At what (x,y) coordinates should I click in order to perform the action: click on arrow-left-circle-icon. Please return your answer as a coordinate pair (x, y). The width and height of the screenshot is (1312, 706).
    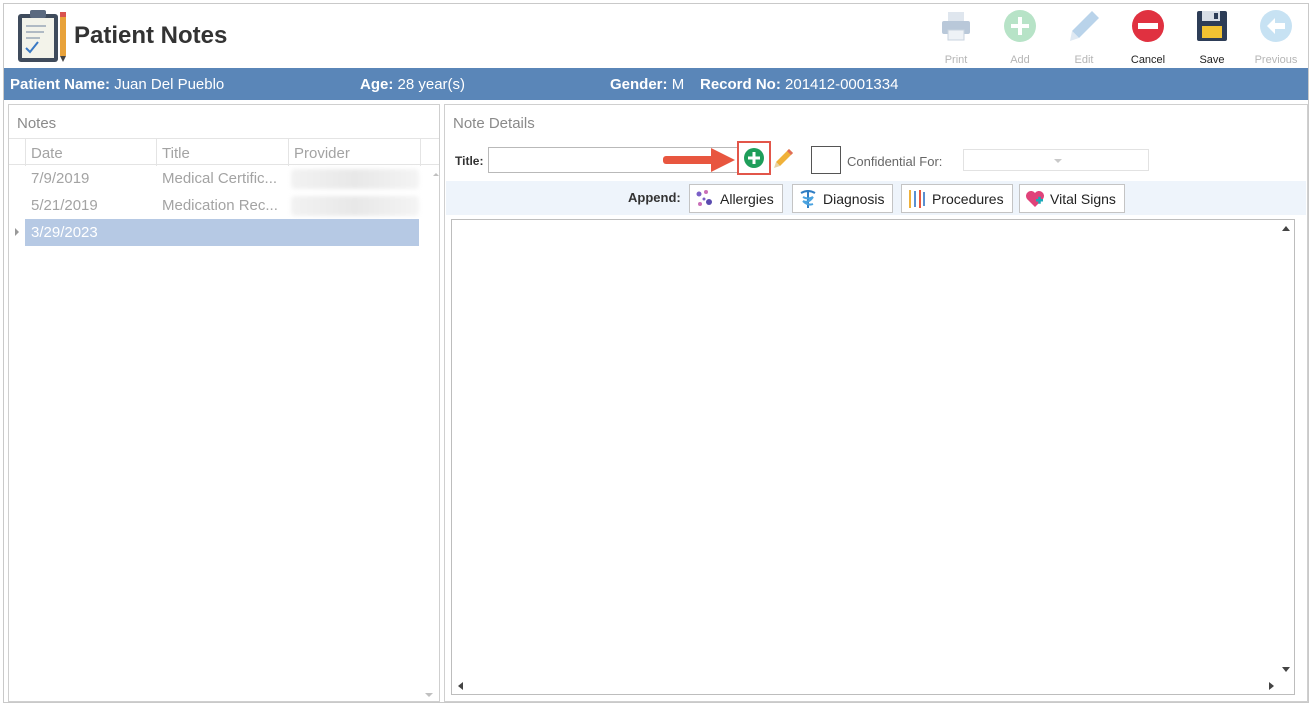
    Looking at the image, I should click on (1276, 26).